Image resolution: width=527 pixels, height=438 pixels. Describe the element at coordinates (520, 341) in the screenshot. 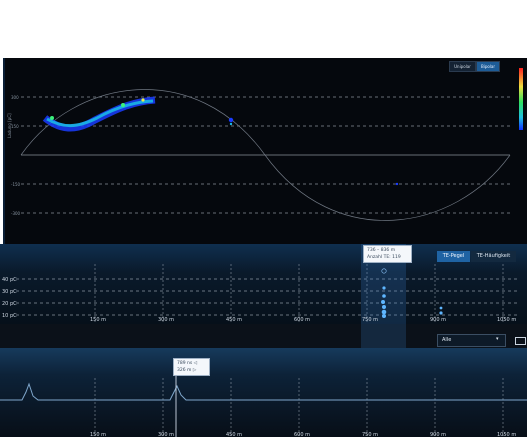

I see `window-icon` at that location.